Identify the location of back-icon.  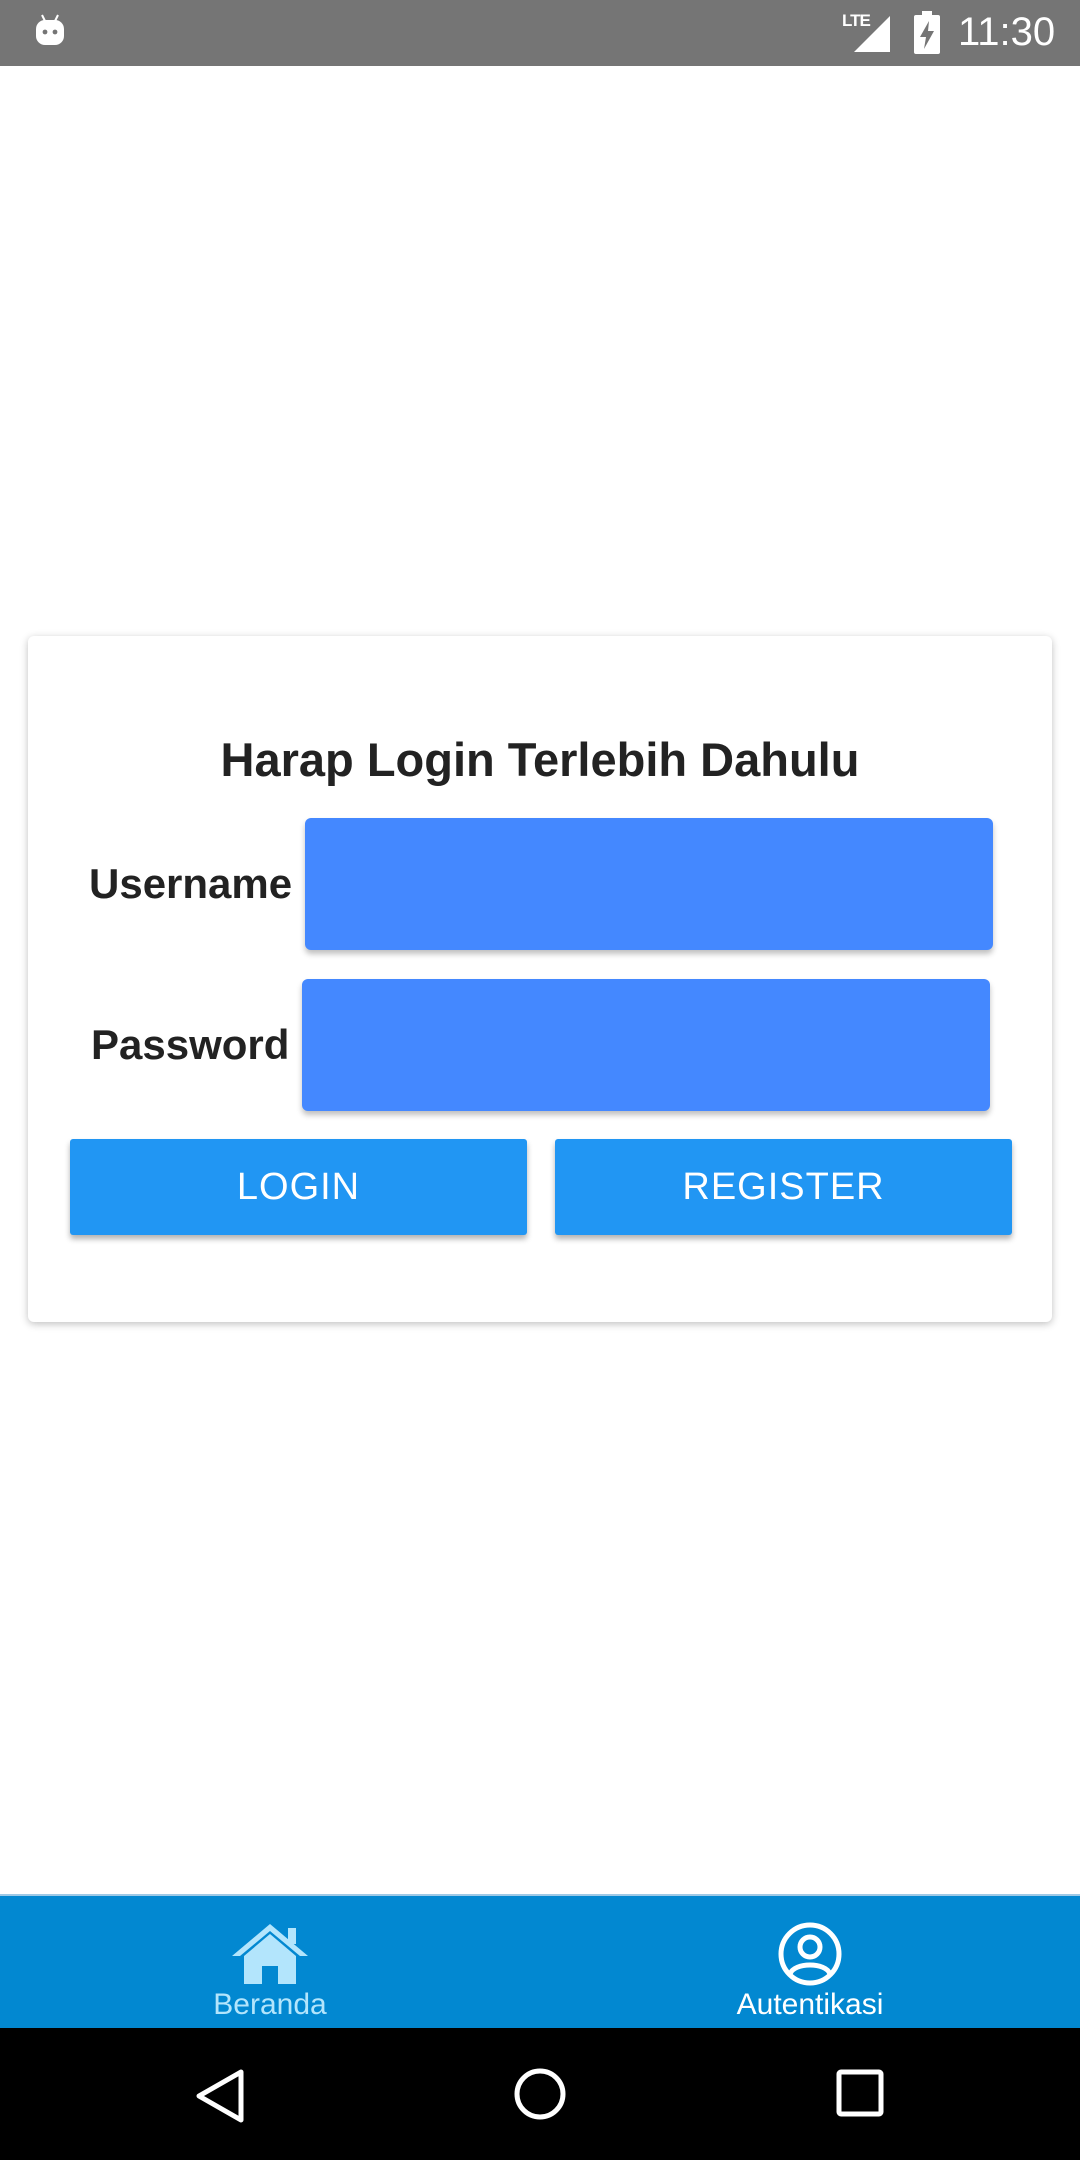
(221, 2096).